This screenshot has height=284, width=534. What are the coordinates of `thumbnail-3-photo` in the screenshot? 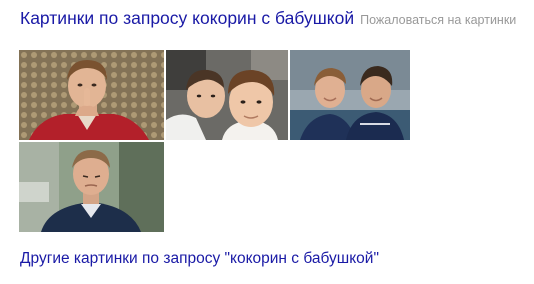 It's located at (350, 95).